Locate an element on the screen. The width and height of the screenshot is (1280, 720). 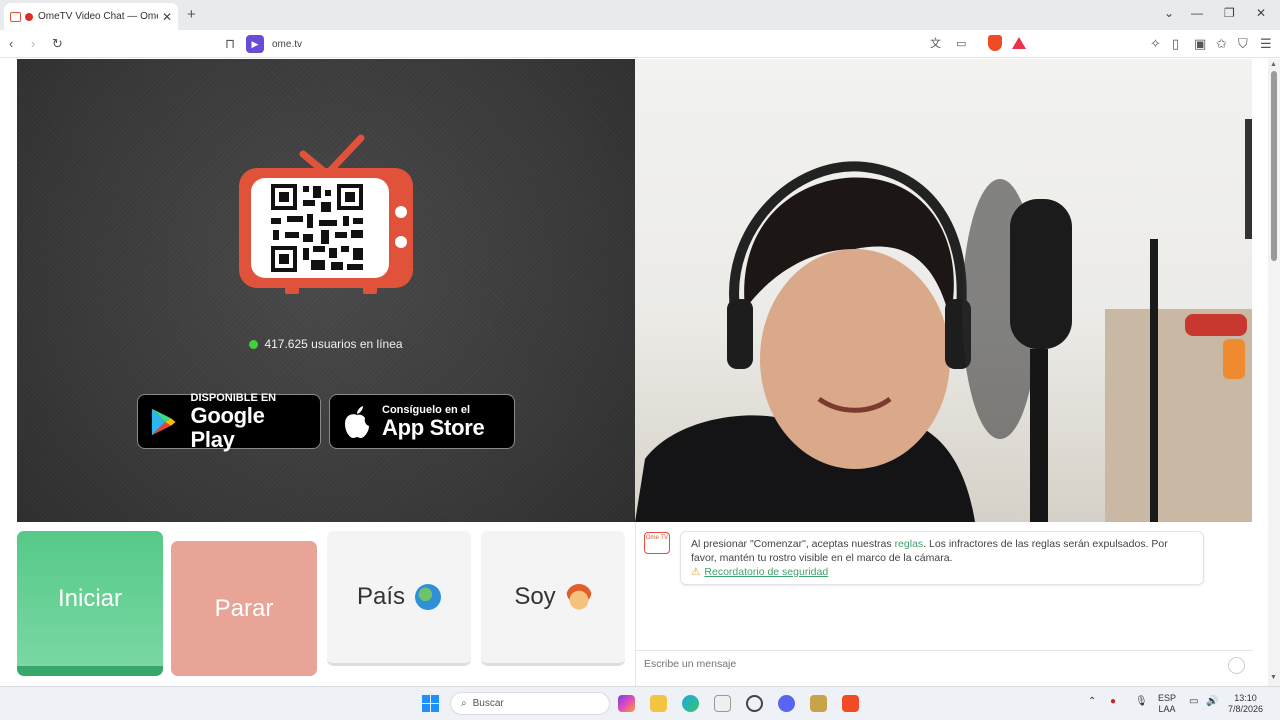
start-label: Iniciar is located at coordinates (90, 598).